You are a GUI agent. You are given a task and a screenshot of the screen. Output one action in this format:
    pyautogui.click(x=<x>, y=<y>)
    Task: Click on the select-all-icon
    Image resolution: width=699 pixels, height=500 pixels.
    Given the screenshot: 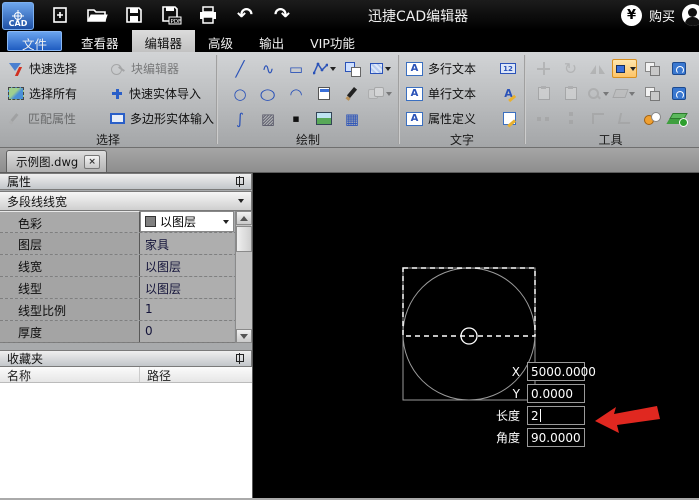 What is the action you would take?
    pyautogui.click(x=16, y=93)
    